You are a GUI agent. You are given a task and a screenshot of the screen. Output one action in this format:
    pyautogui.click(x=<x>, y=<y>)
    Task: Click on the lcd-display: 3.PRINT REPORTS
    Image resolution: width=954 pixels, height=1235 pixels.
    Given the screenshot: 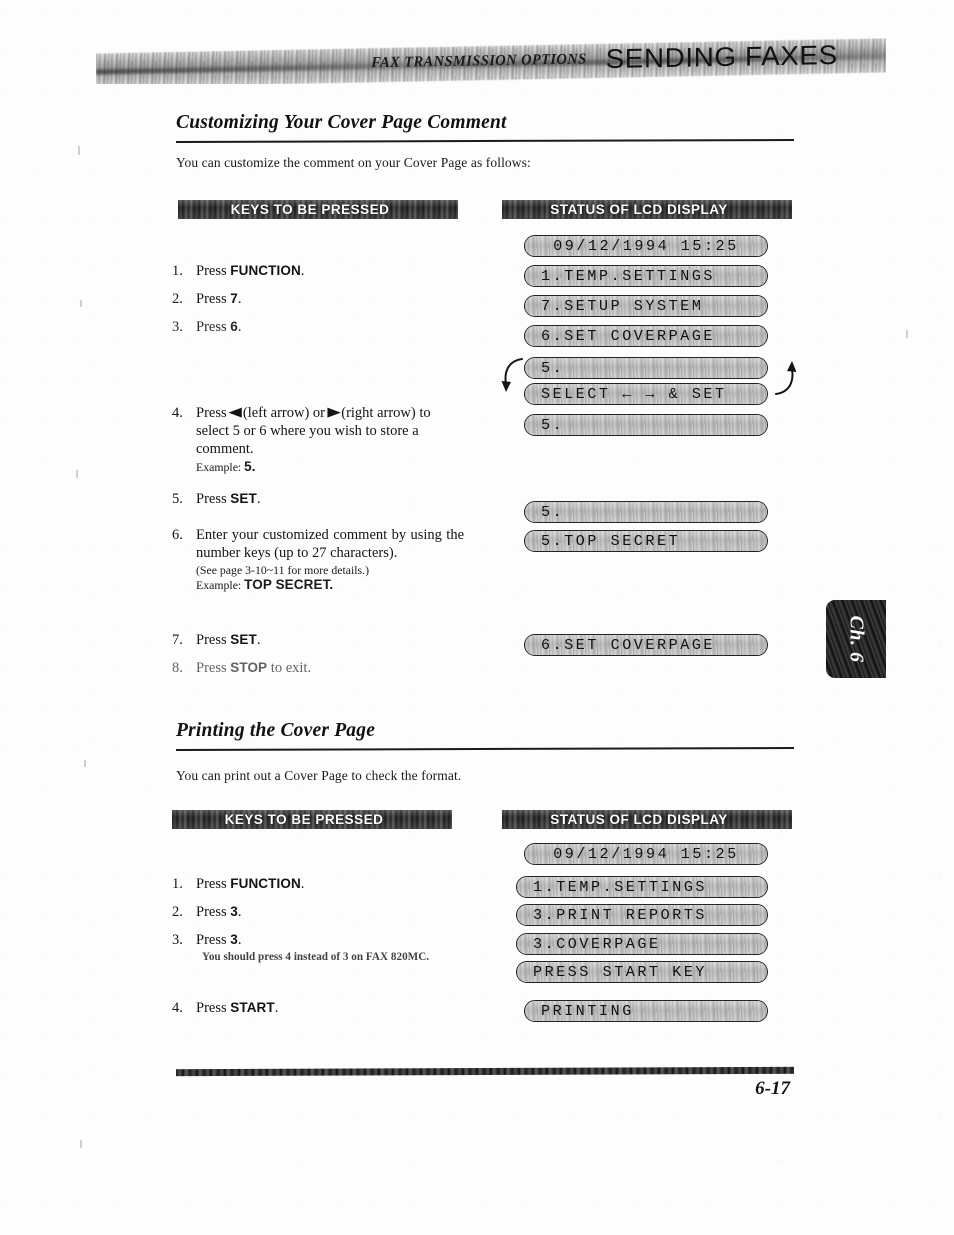 What is the action you would take?
    pyautogui.click(x=642, y=915)
    